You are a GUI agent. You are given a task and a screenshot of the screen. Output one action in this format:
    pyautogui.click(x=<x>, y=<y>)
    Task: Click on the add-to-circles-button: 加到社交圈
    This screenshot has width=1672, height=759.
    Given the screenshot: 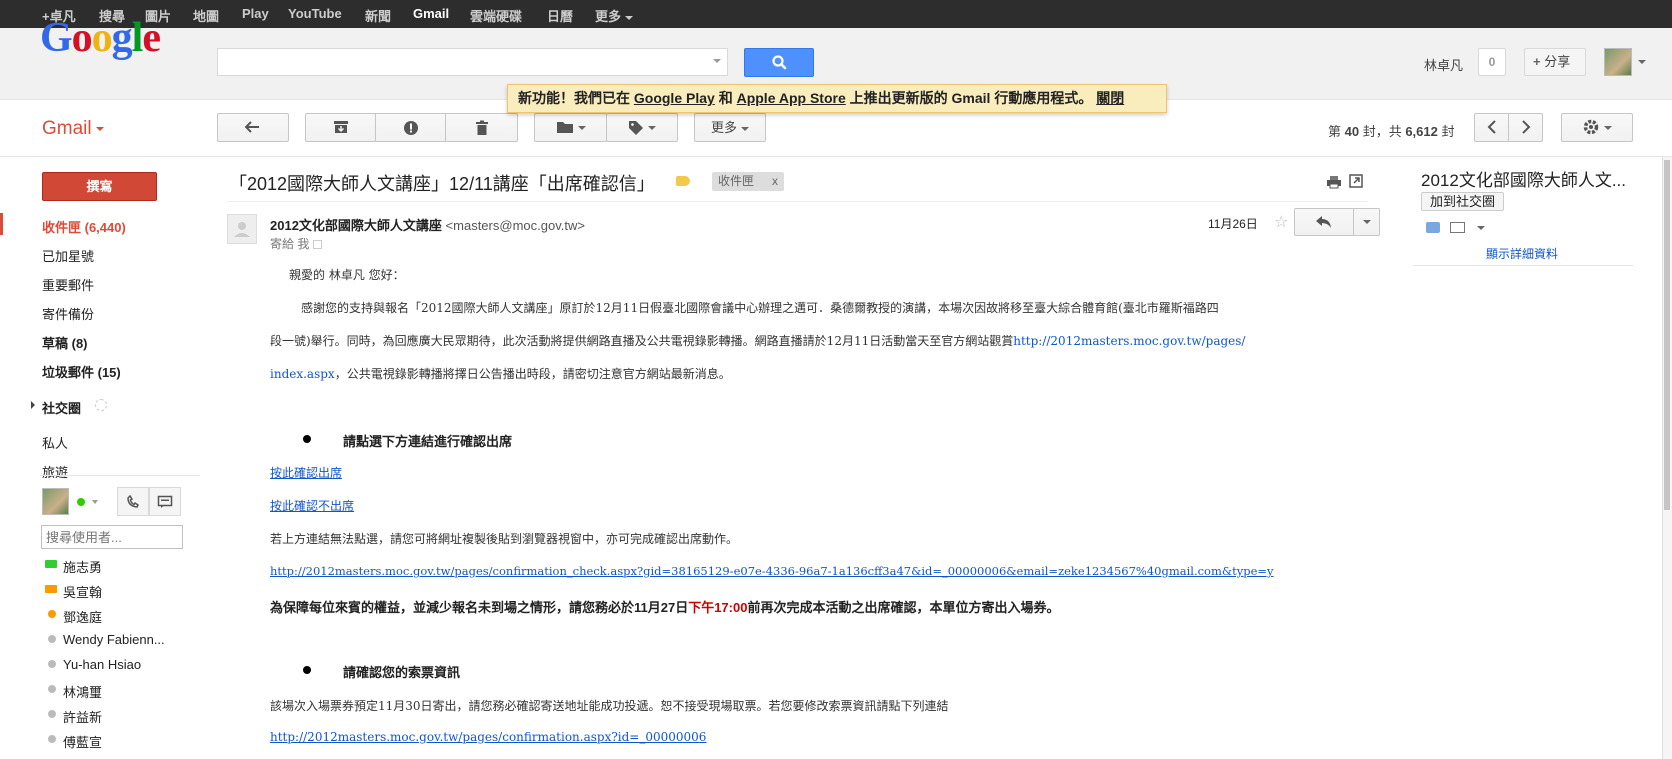 What is the action you would take?
    pyautogui.click(x=1463, y=201)
    